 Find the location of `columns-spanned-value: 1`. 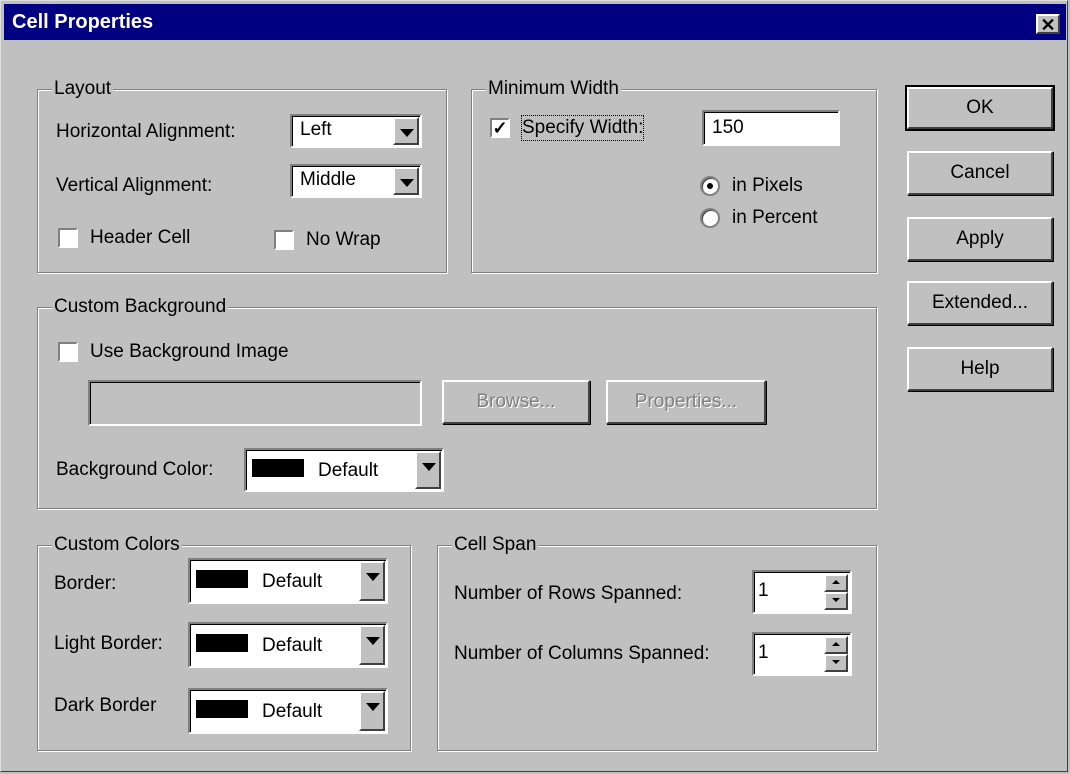

columns-spanned-value: 1 is located at coordinates (763, 652).